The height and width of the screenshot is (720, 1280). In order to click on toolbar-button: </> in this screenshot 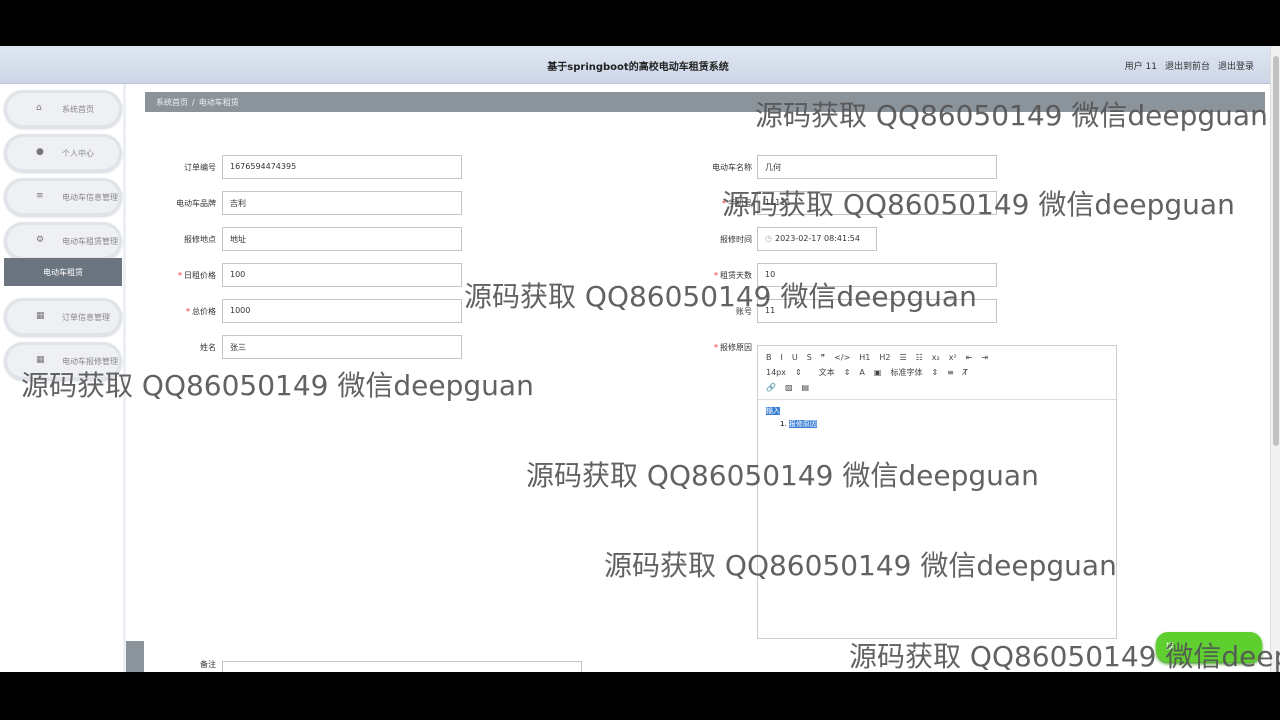, I will do `click(842, 357)`.